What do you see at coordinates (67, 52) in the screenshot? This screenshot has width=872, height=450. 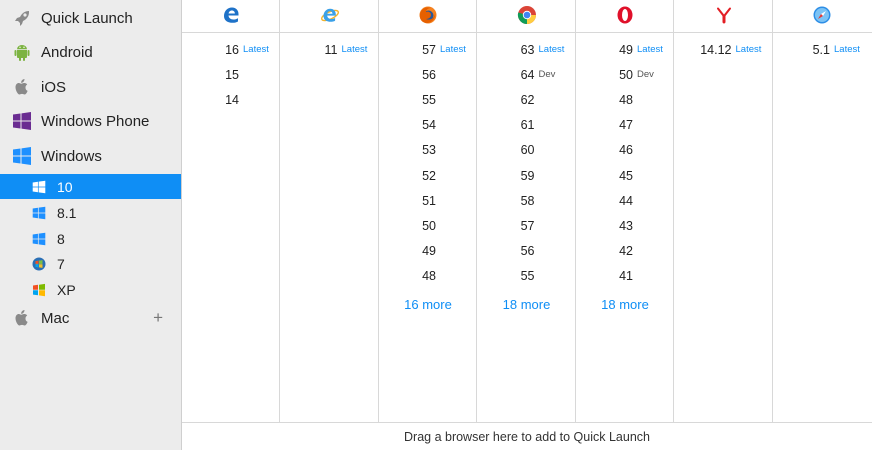 I see `sidebar-item-label: Android` at bounding box center [67, 52].